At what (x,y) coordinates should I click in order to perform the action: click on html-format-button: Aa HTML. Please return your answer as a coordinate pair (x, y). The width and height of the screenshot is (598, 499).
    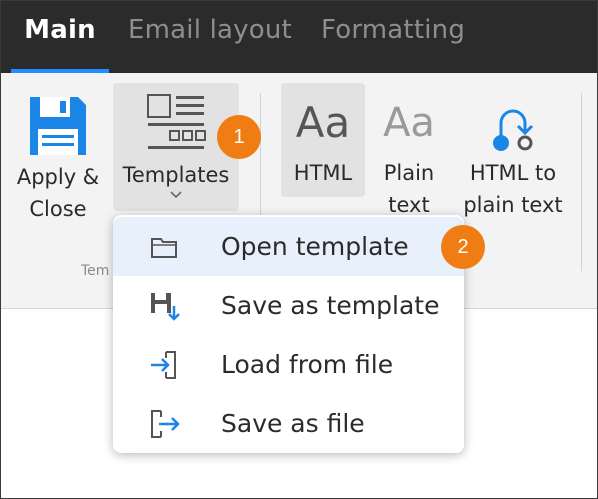
    Looking at the image, I should click on (323, 140).